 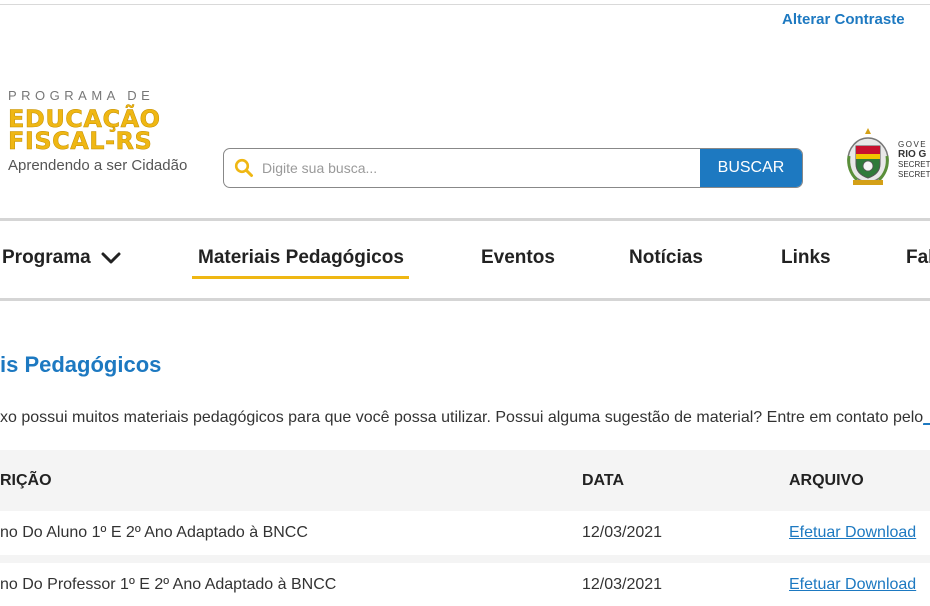 I want to click on contrast-toggle-link: Alterar Contraste, so click(x=843, y=19).